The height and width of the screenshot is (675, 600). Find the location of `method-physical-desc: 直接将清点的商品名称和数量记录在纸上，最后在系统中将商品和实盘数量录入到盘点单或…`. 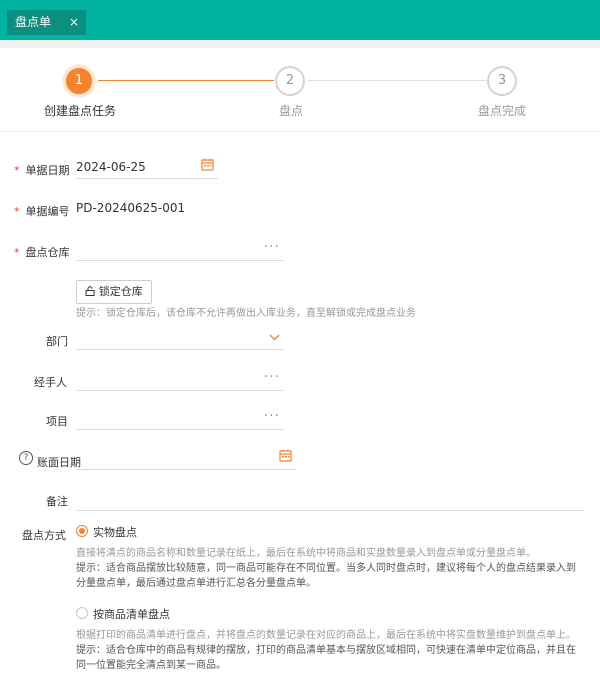

method-physical-desc: 直接将清点的商品名称和数量记录在纸上，最后在系统中将商品和实盘数量录入到盘点单或… is located at coordinates (306, 553).